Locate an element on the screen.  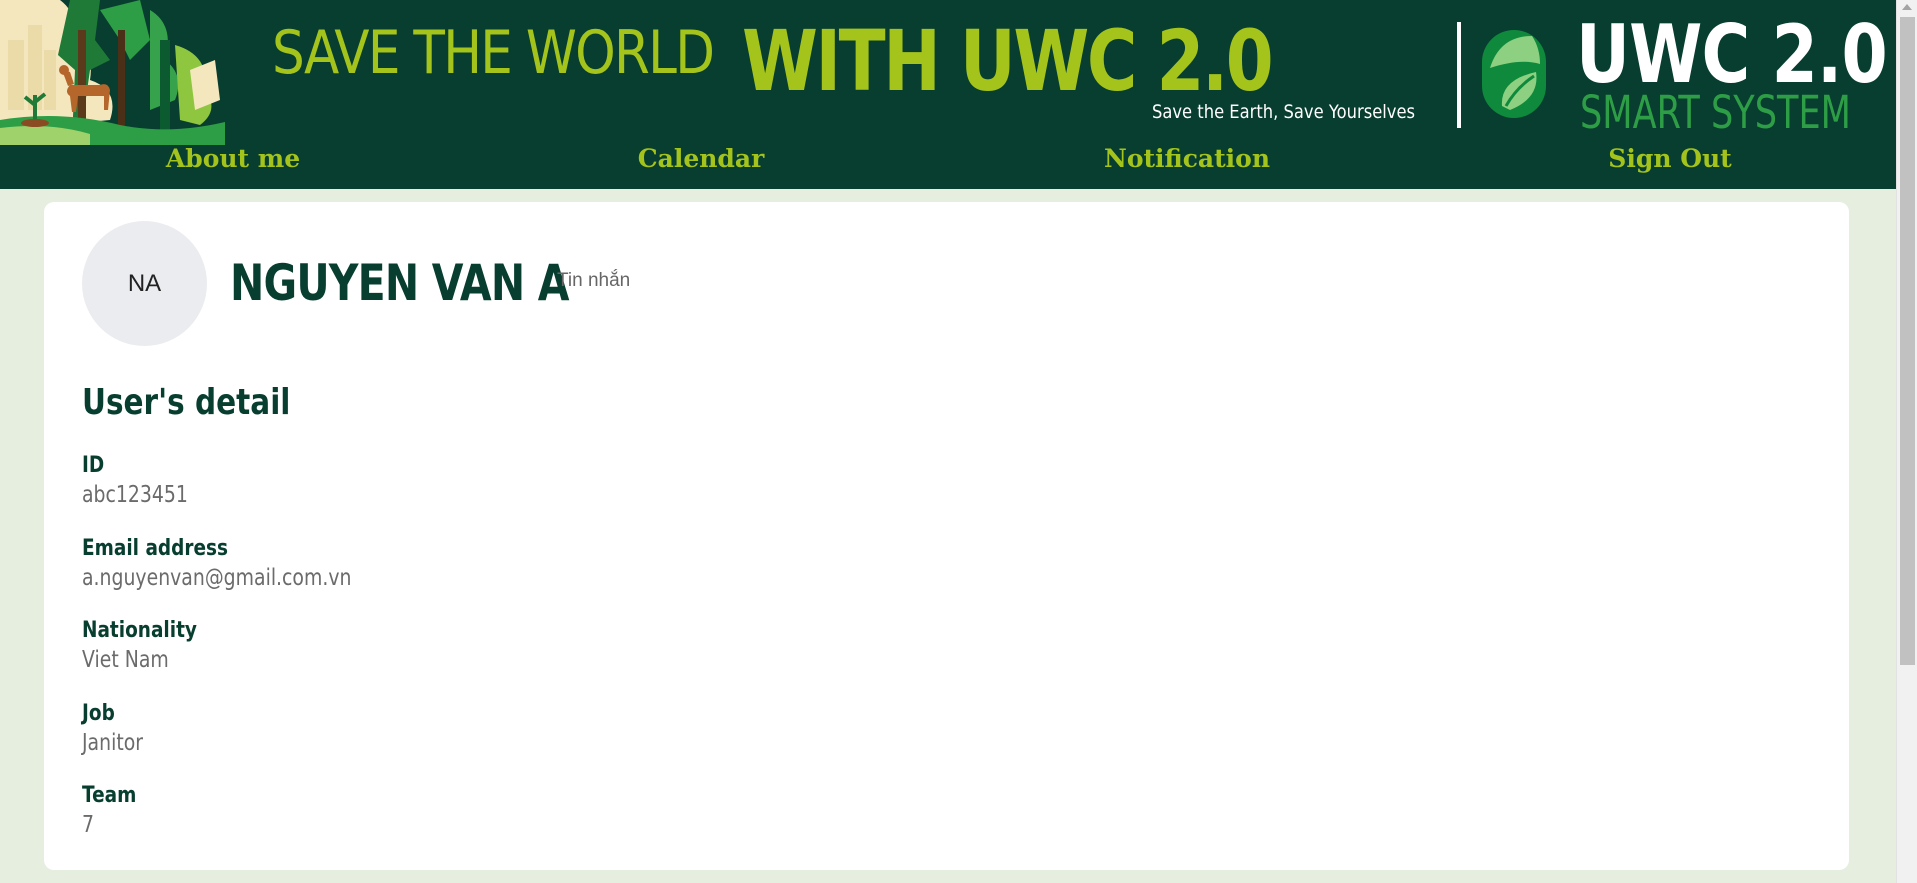
scroll-up-arrow-icon is located at coordinates (1907, 7).